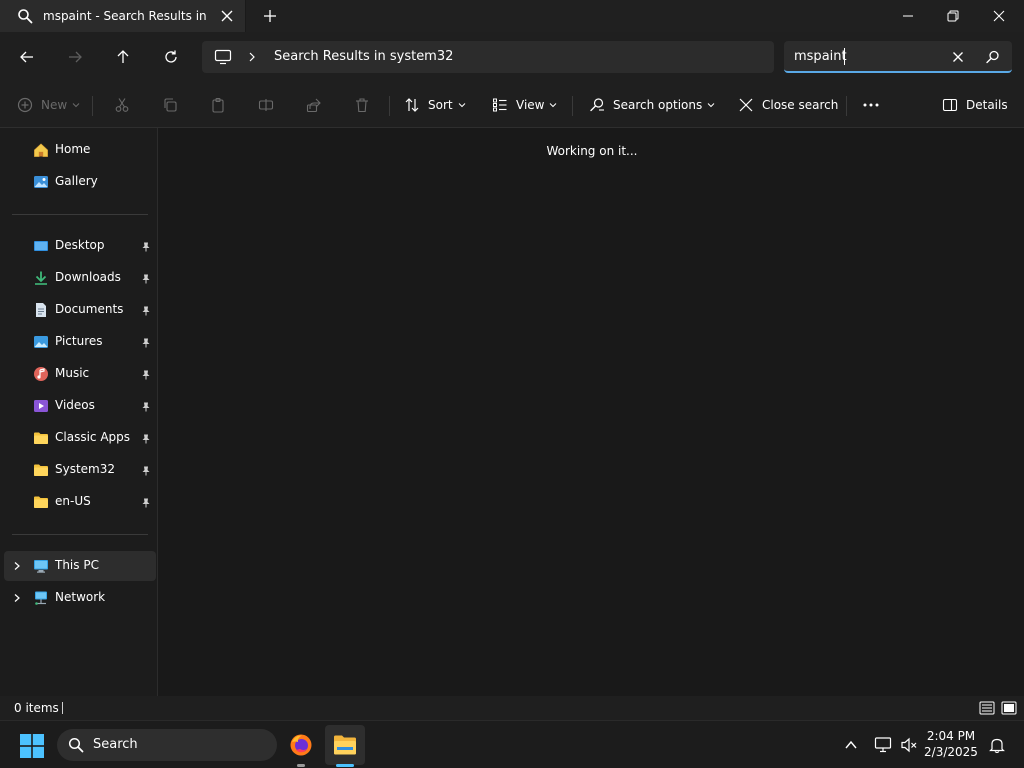  Describe the element at coordinates (851, 745) in the screenshot. I see `chevron-up-icon` at that location.